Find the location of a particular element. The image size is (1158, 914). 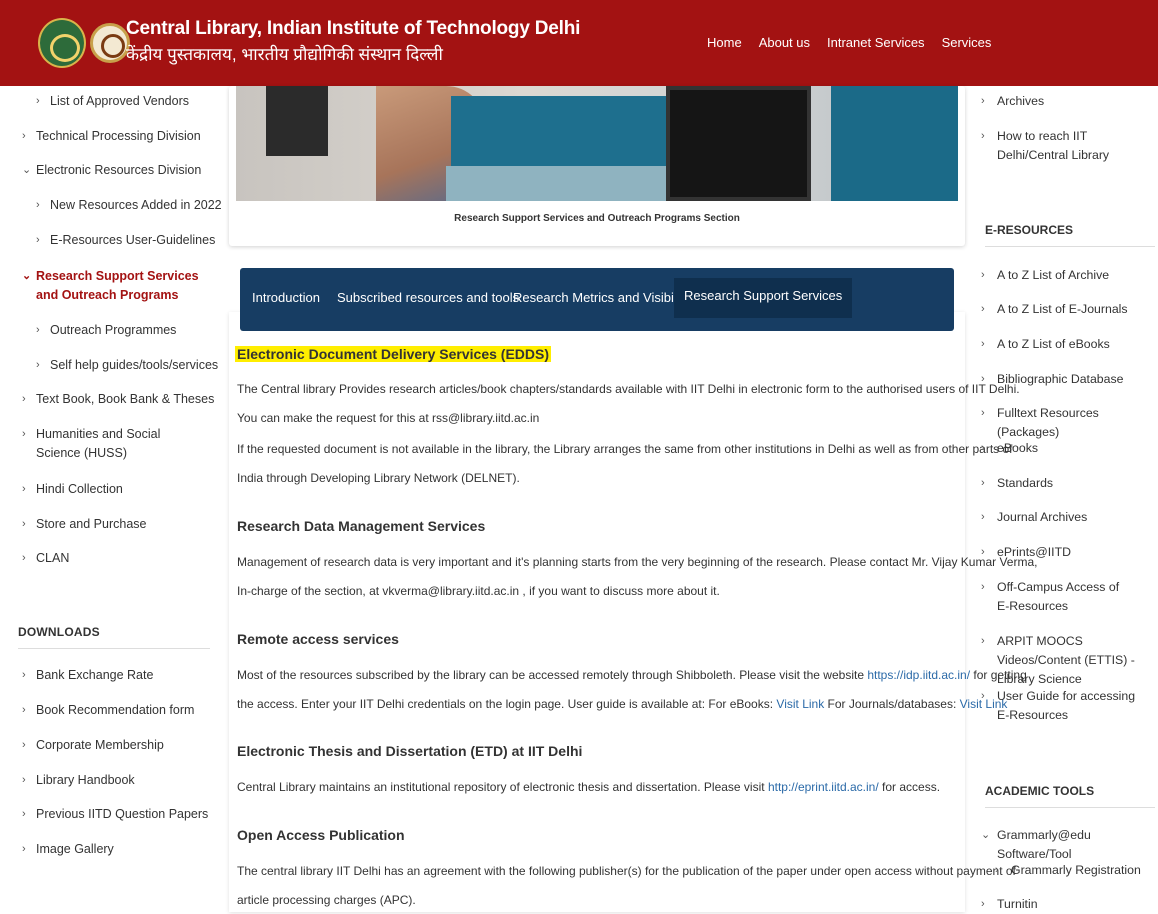

eresource-off-campus-access: › Off-Campus Access of E-Resources is located at coordinates (1056, 597).